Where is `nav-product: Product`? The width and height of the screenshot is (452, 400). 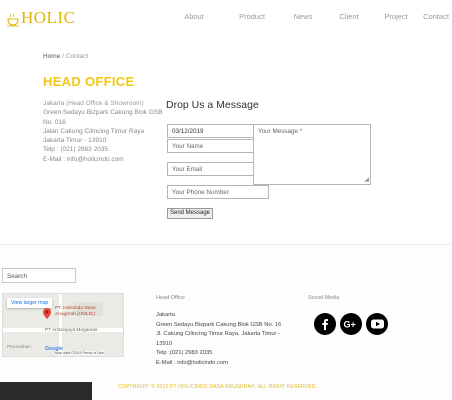
nav-product: Product is located at coordinates (252, 16).